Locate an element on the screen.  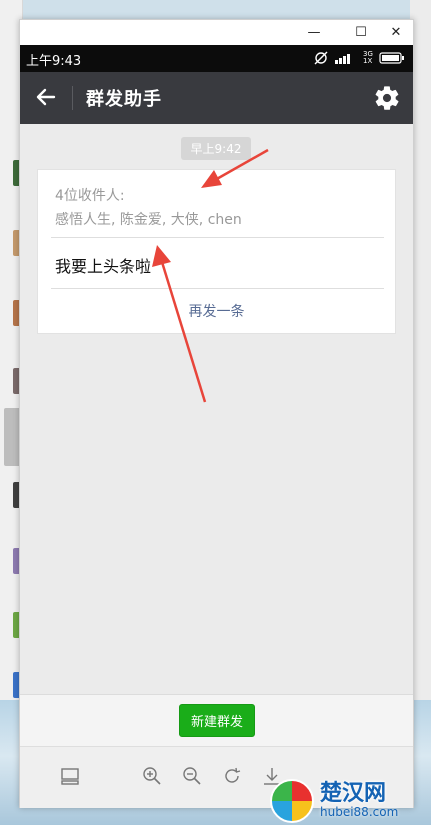
resend-link: 再发一条 is located at coordinates (216, 311).